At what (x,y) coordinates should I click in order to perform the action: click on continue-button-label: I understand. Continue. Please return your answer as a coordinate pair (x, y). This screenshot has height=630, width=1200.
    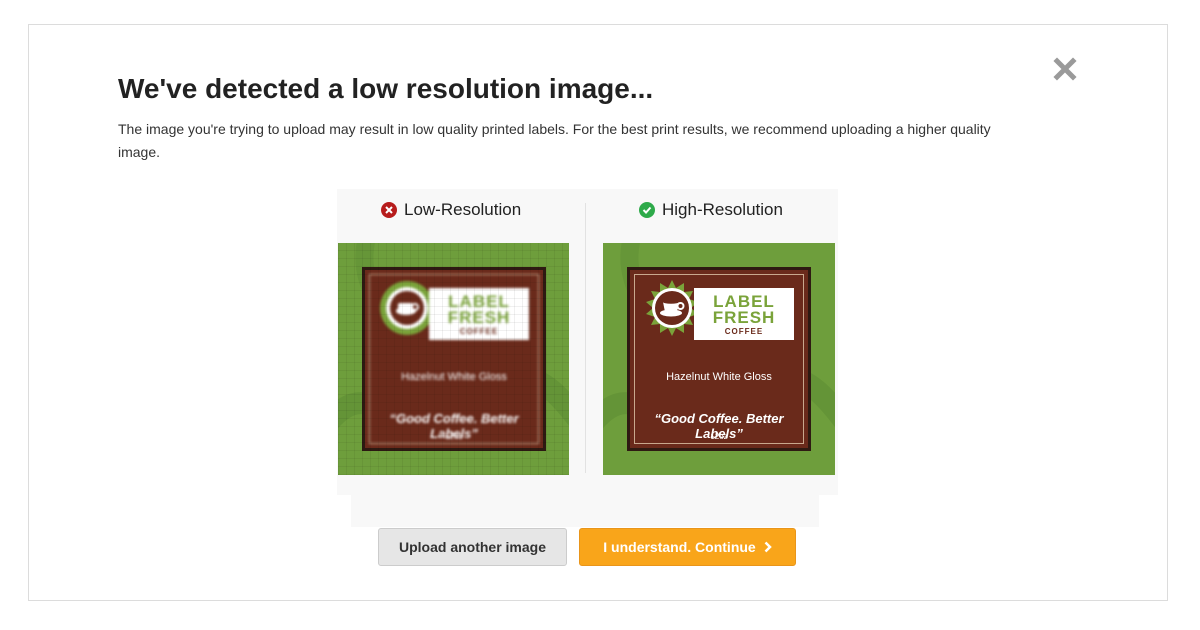
    Looking at the image, I should click on (679, 547).